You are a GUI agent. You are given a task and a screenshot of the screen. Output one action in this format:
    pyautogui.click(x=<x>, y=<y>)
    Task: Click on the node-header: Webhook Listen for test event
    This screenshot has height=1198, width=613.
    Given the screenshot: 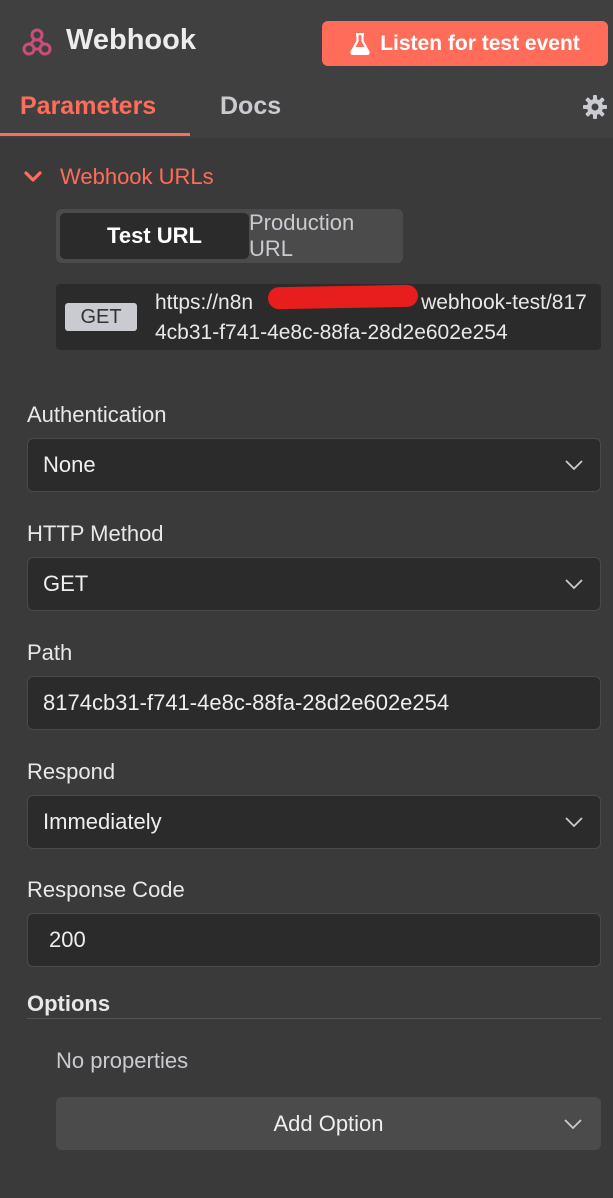 What is the action you would take?
    pyautogui.click(x=306, y=44)
    